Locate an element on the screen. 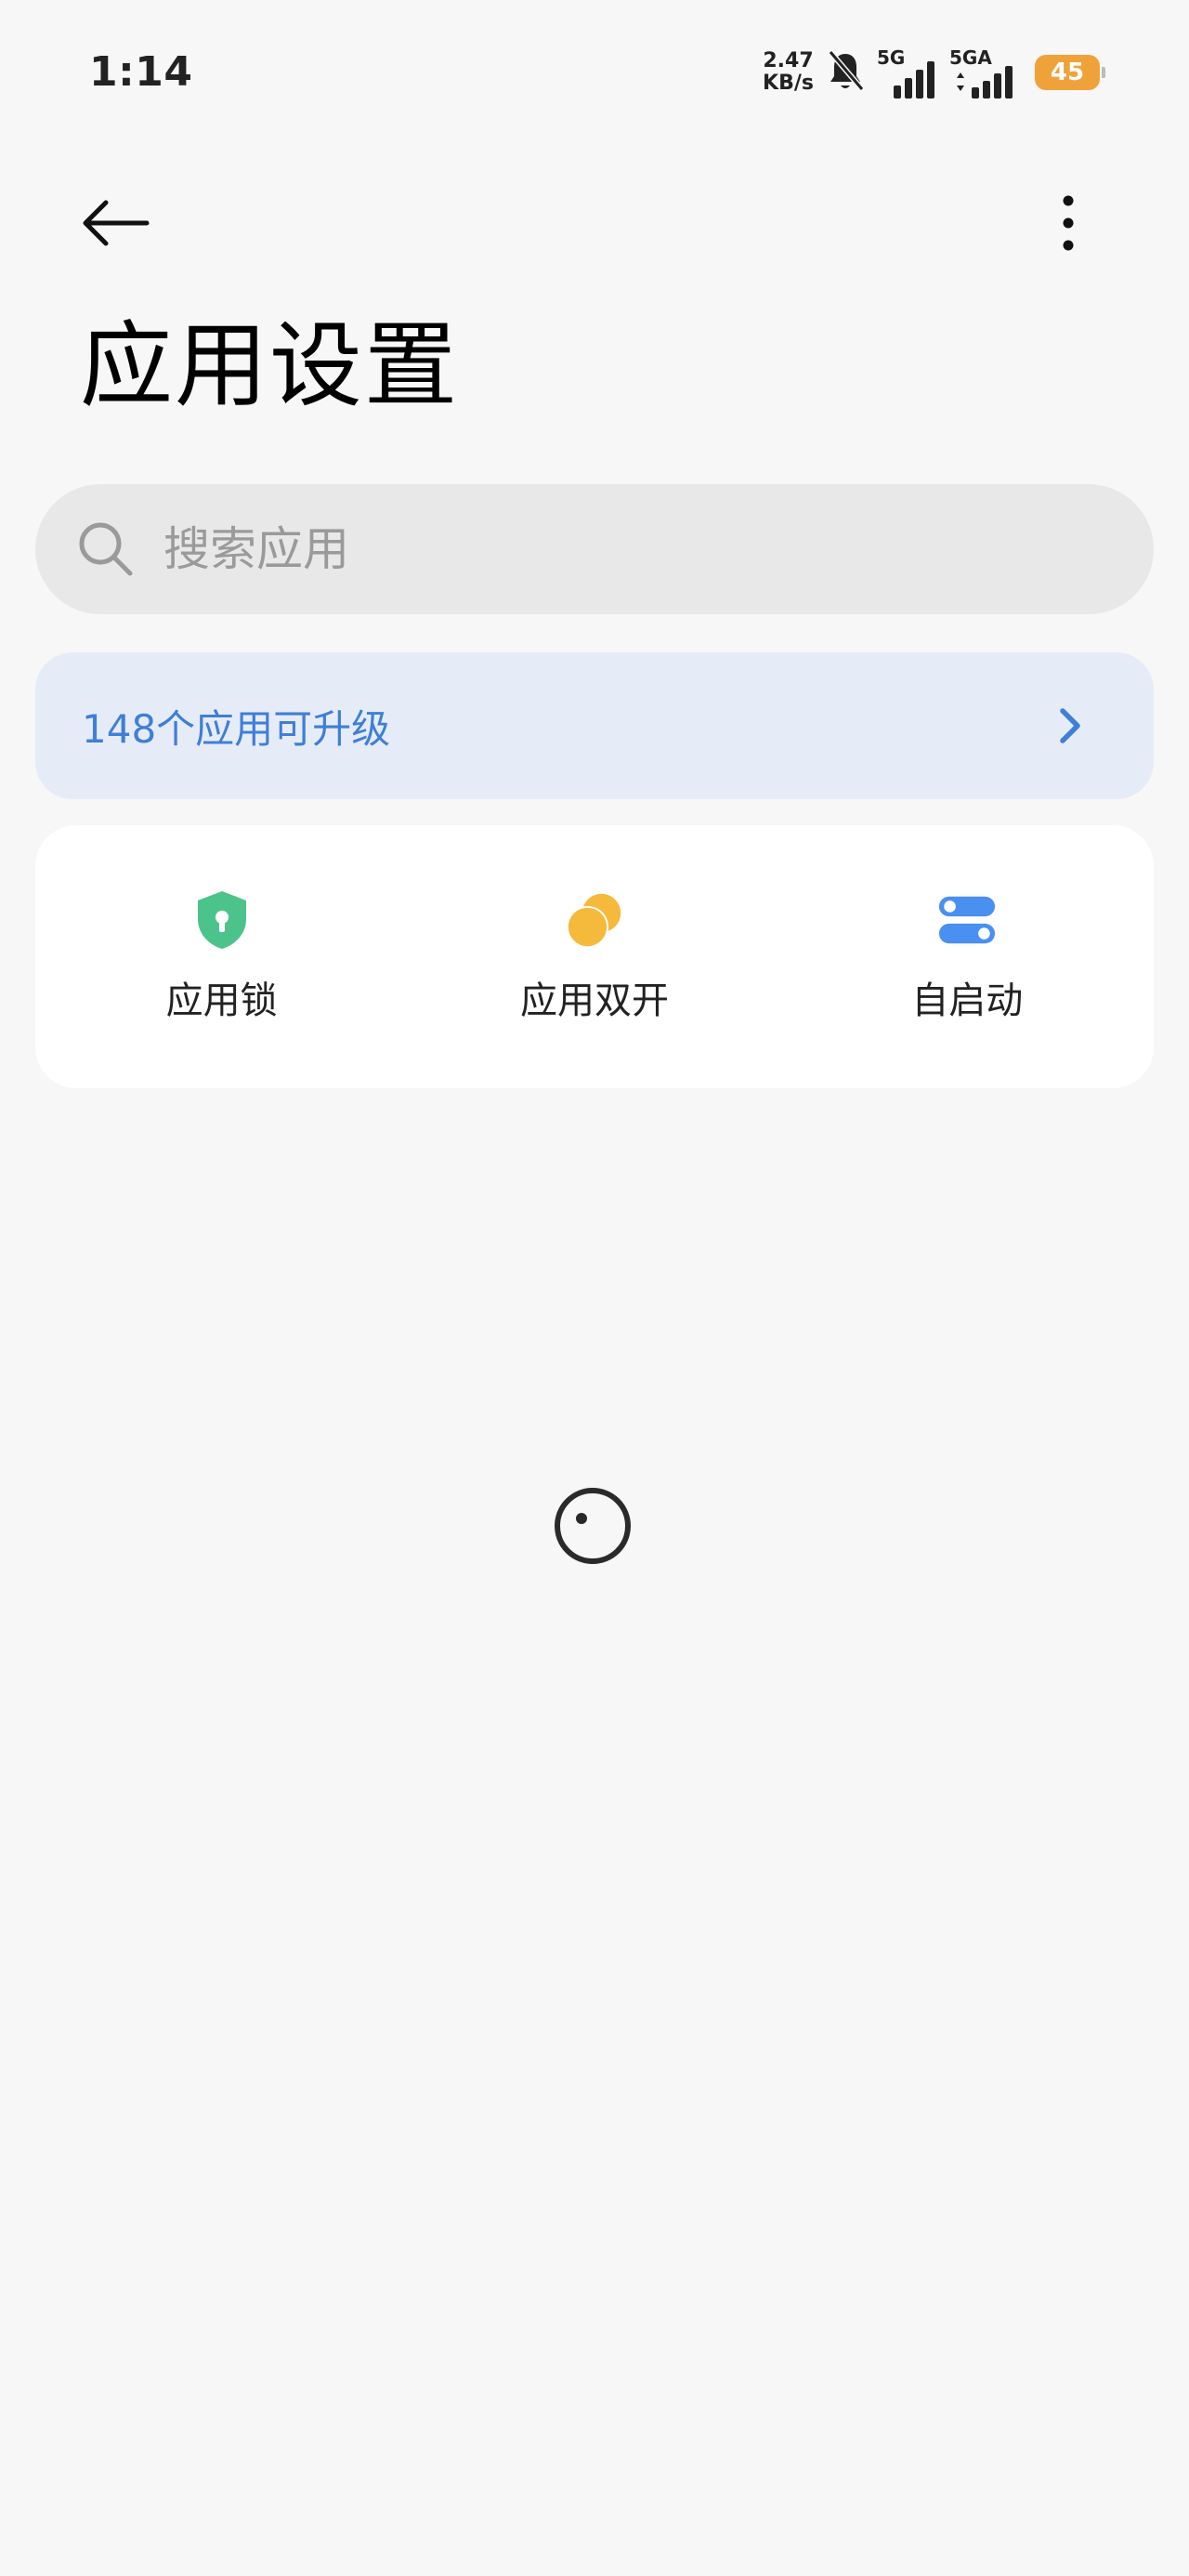  back-button is located at coordinates (115, 223).